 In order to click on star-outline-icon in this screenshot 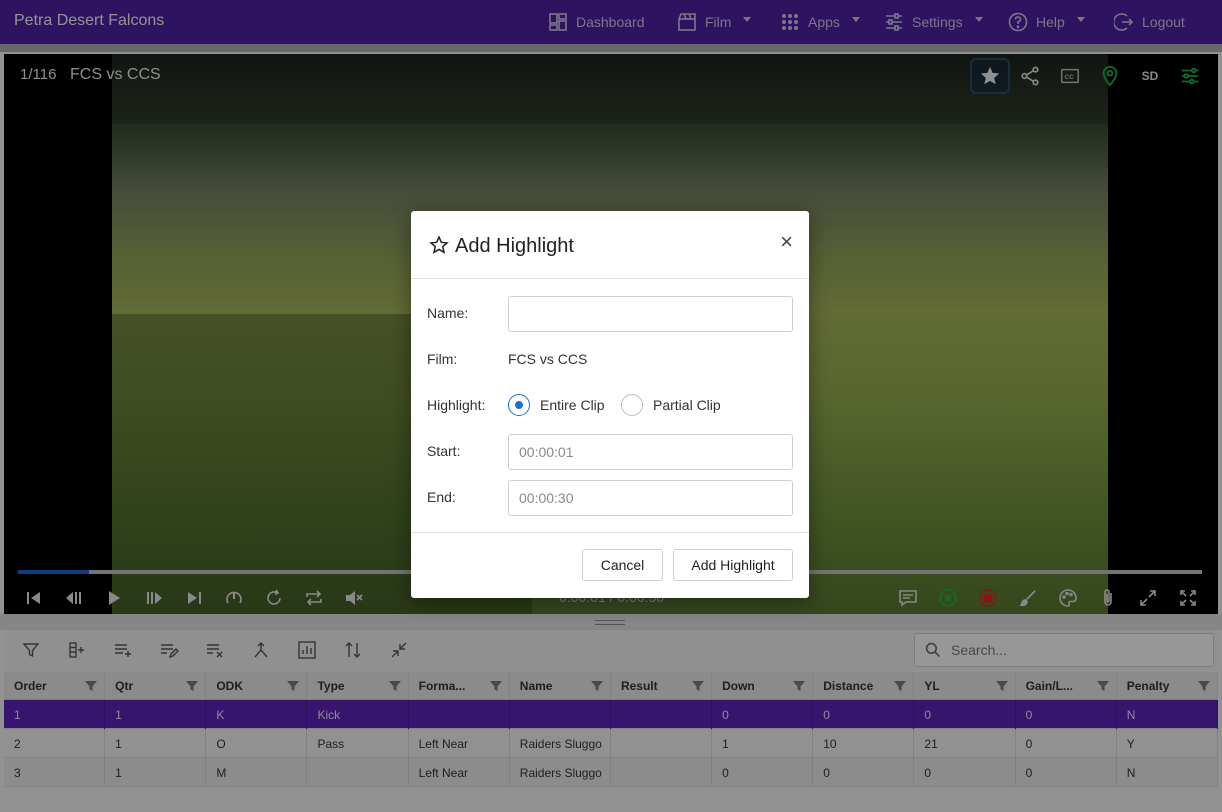, I will do `click(439, 244)`.